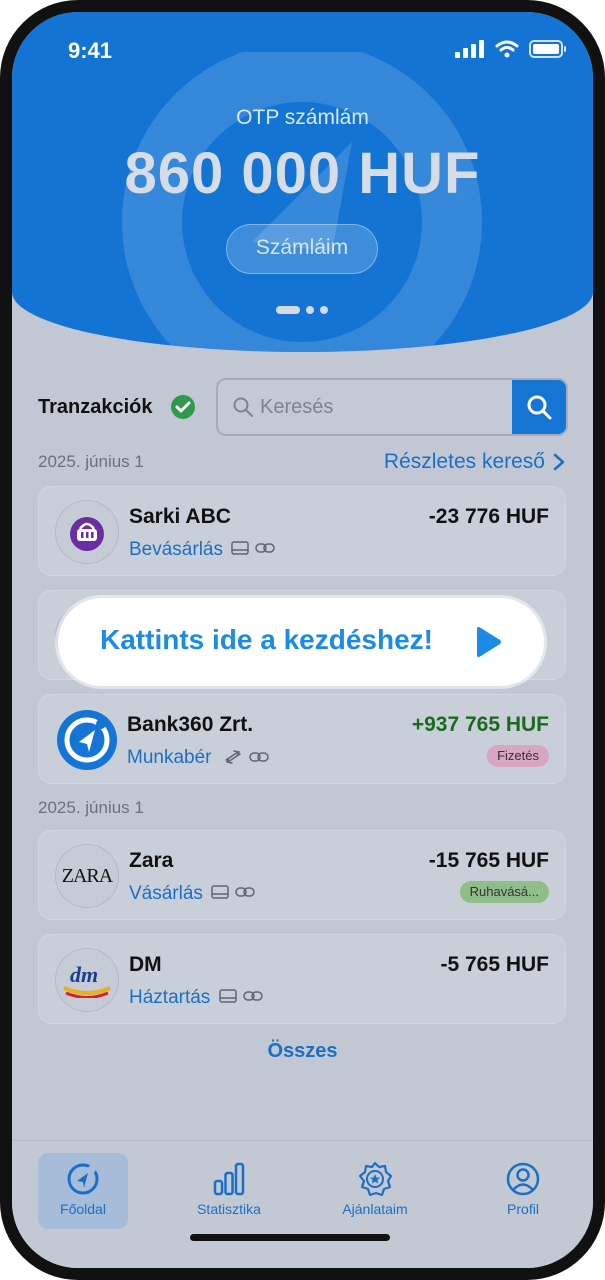  I want to click on transaction-amount: -15 765 HUF, so click(488, 860).